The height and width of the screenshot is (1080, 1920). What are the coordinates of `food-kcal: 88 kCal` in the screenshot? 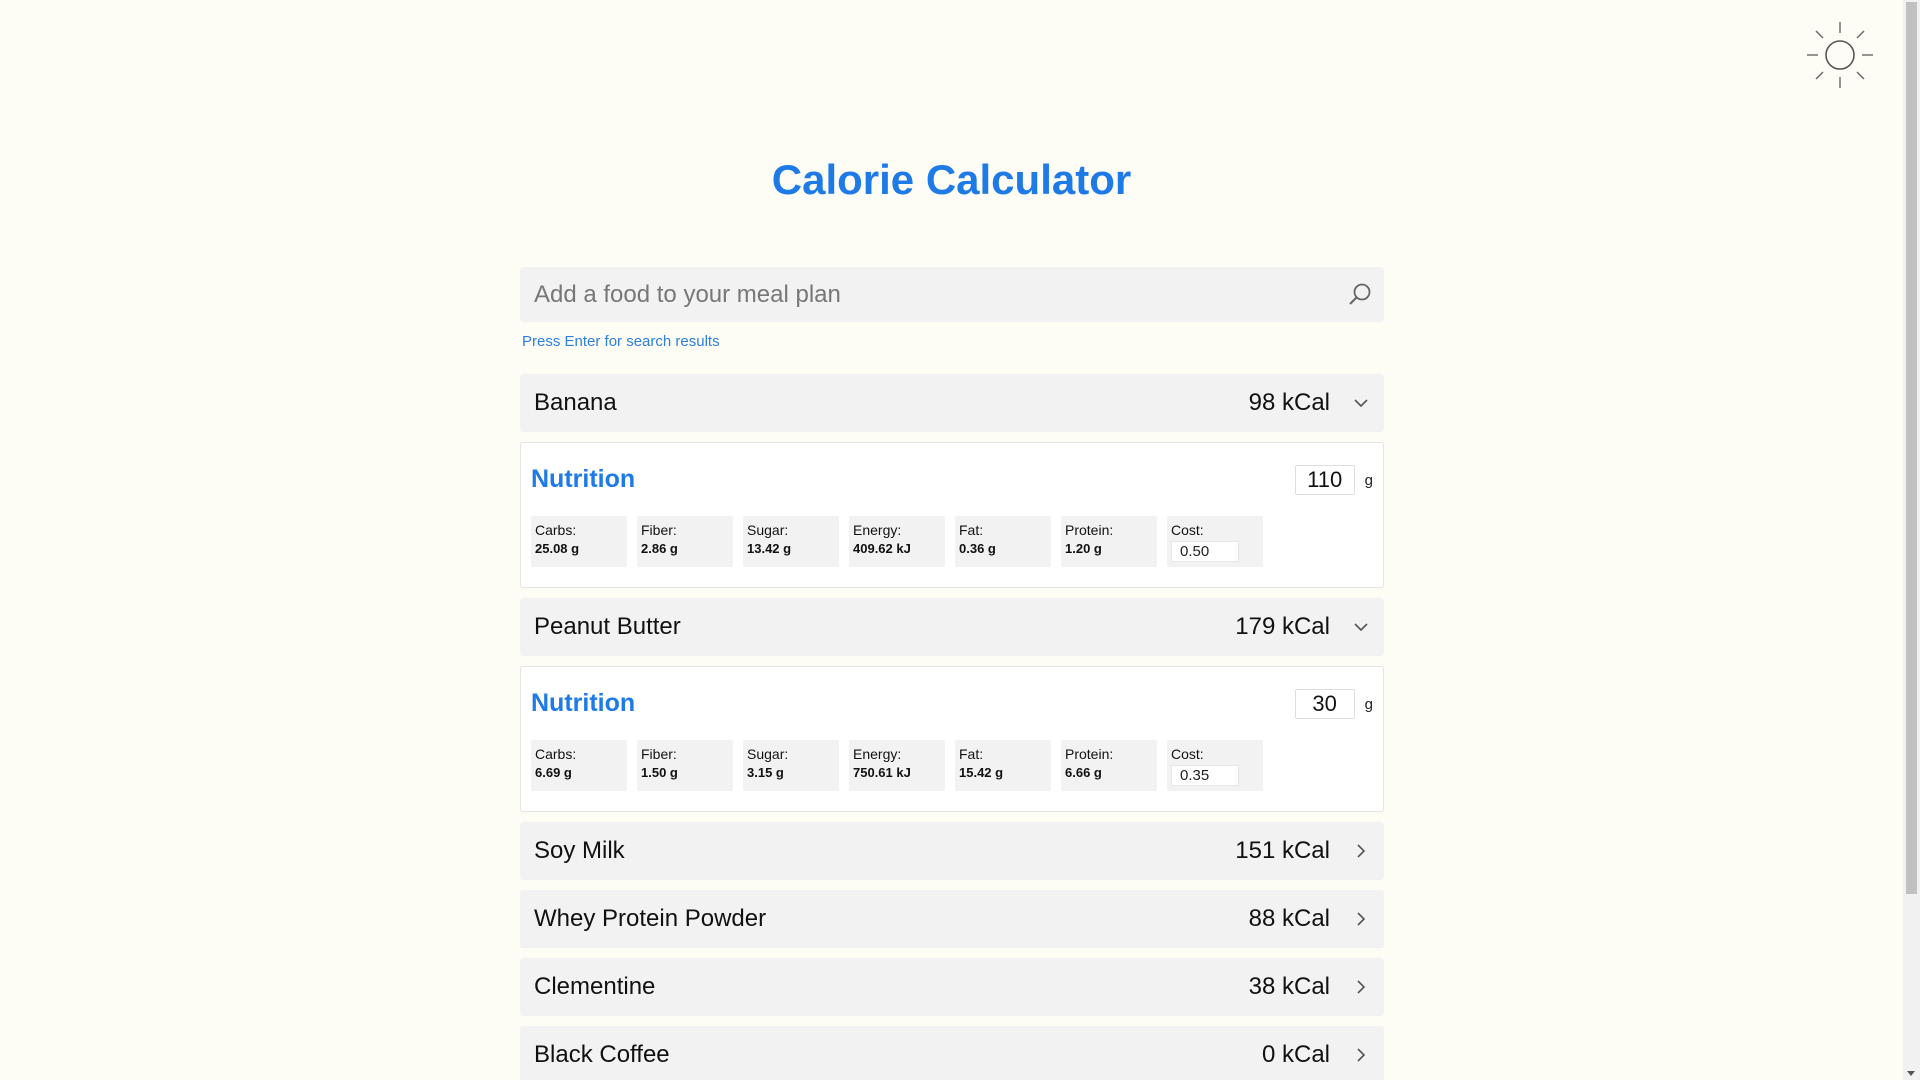 It's located at (1289, 918).